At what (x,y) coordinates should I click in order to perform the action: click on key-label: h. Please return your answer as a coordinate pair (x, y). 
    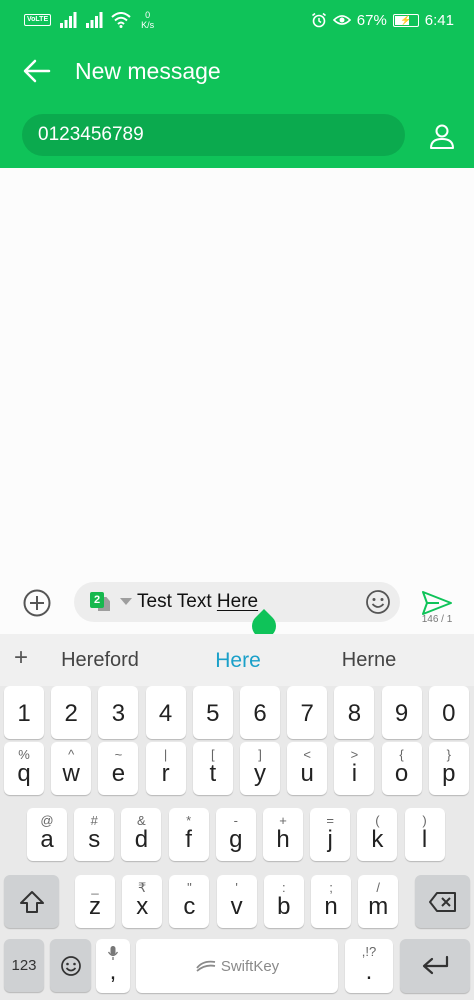
    Looking at the image, I should click on (283, 839).